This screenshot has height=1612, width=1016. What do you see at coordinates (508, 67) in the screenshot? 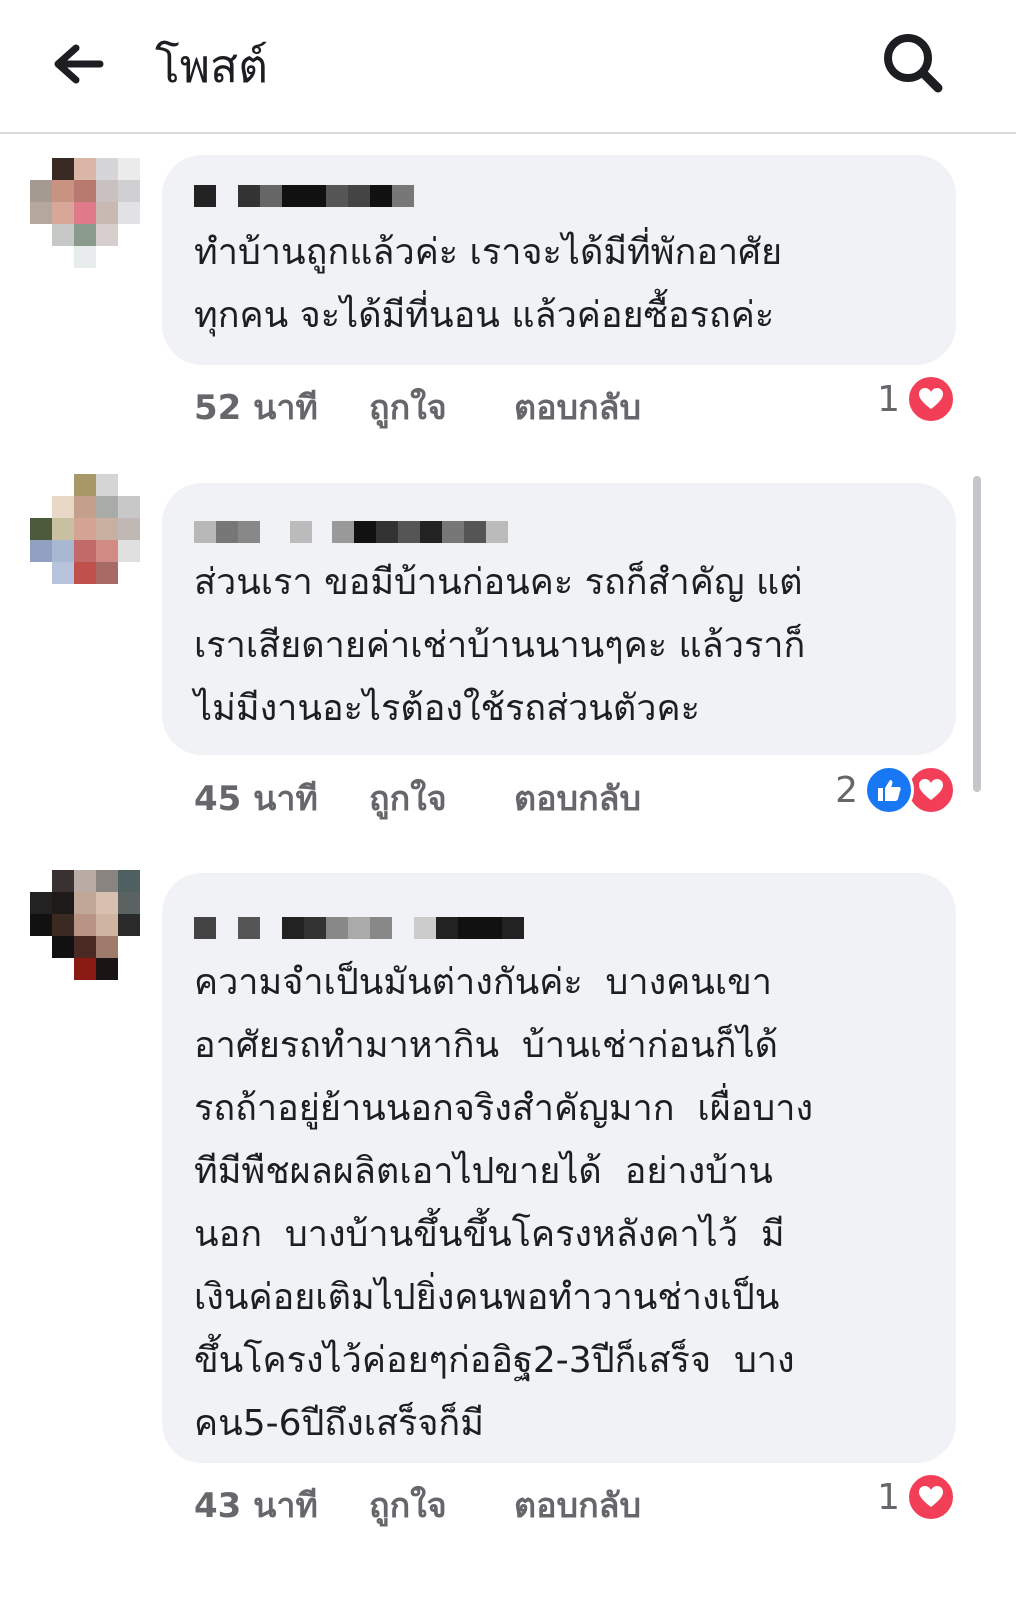
I see `top-bar: โพสต์` at bounding box center [508, 67].